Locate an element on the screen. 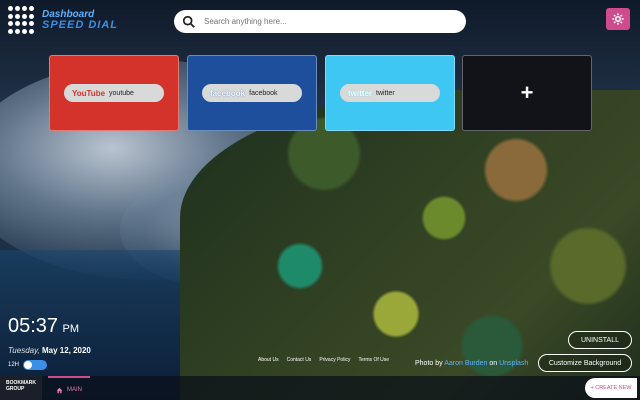 This screenshot has height=402, width=640. tile-pill: YouTube youtube is located at coordinates (114, 93).